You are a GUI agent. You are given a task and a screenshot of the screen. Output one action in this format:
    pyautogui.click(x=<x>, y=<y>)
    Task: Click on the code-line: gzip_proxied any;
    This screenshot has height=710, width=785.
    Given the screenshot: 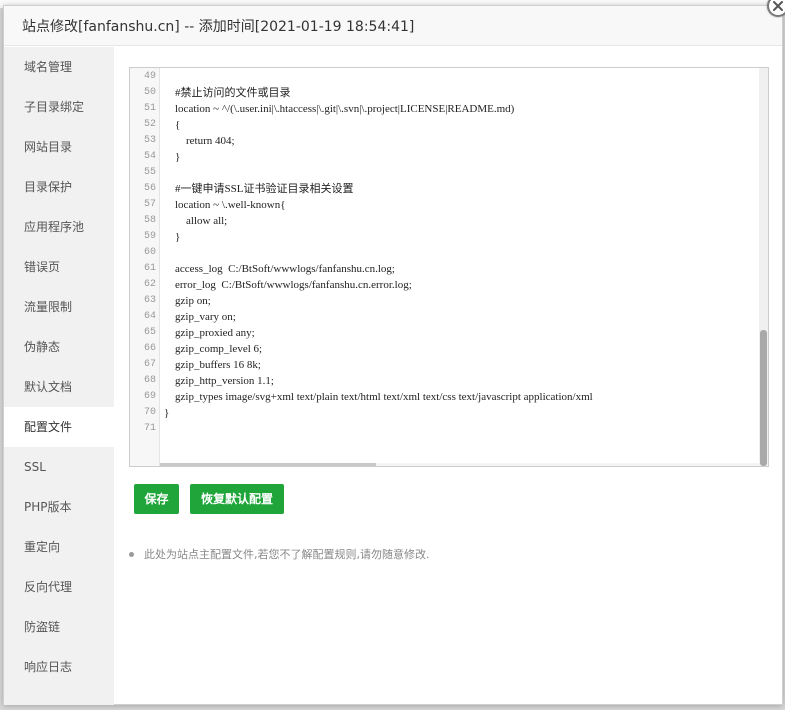 What is the action you would take?
    pyautogui.click(x=209, y=333)
    